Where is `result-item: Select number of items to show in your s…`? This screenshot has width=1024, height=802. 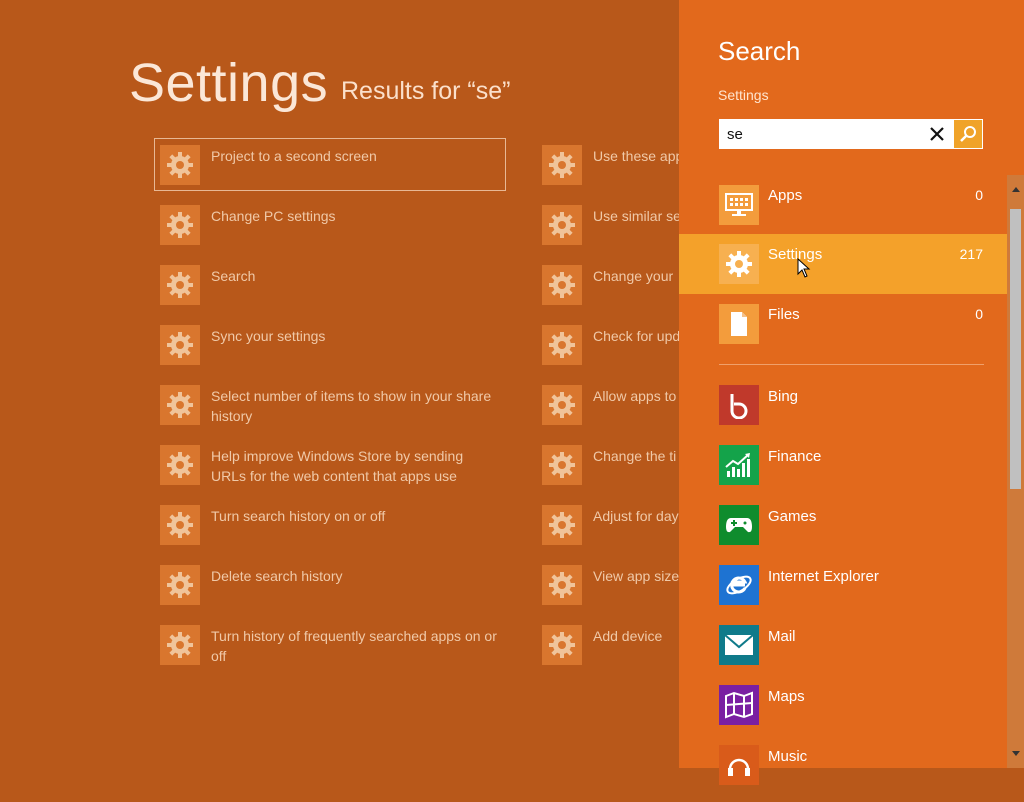 result-item: Select number of items to show in your s… is located at coordinates (330, 408).